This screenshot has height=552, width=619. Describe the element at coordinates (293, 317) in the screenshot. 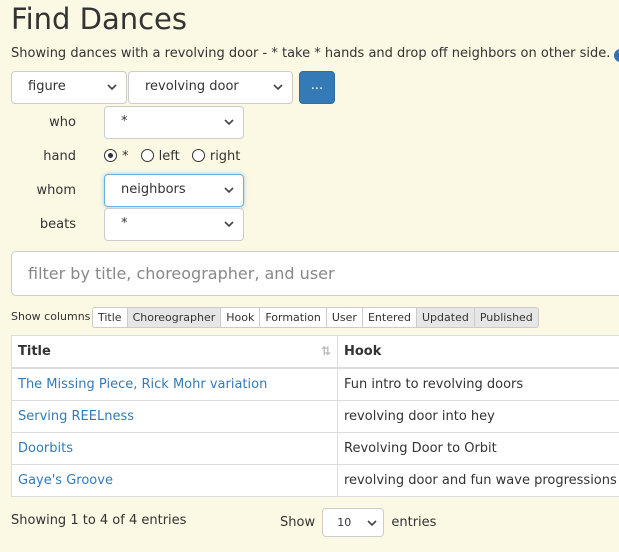

I see `column-toggle-formation: Formation` at that location.